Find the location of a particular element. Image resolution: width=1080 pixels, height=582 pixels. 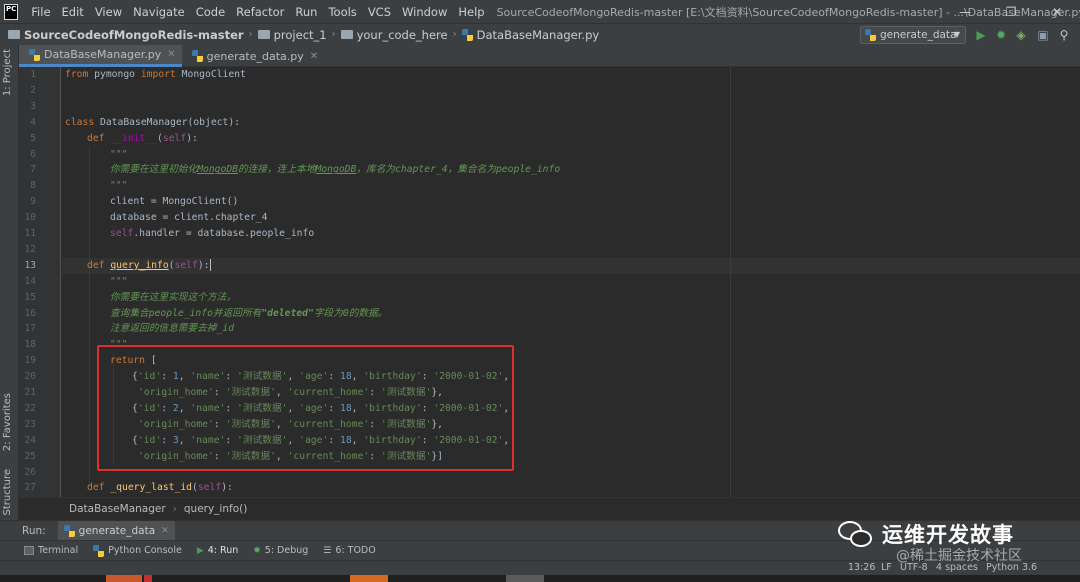

line-number: 21 is located at coordinates (30, 392).